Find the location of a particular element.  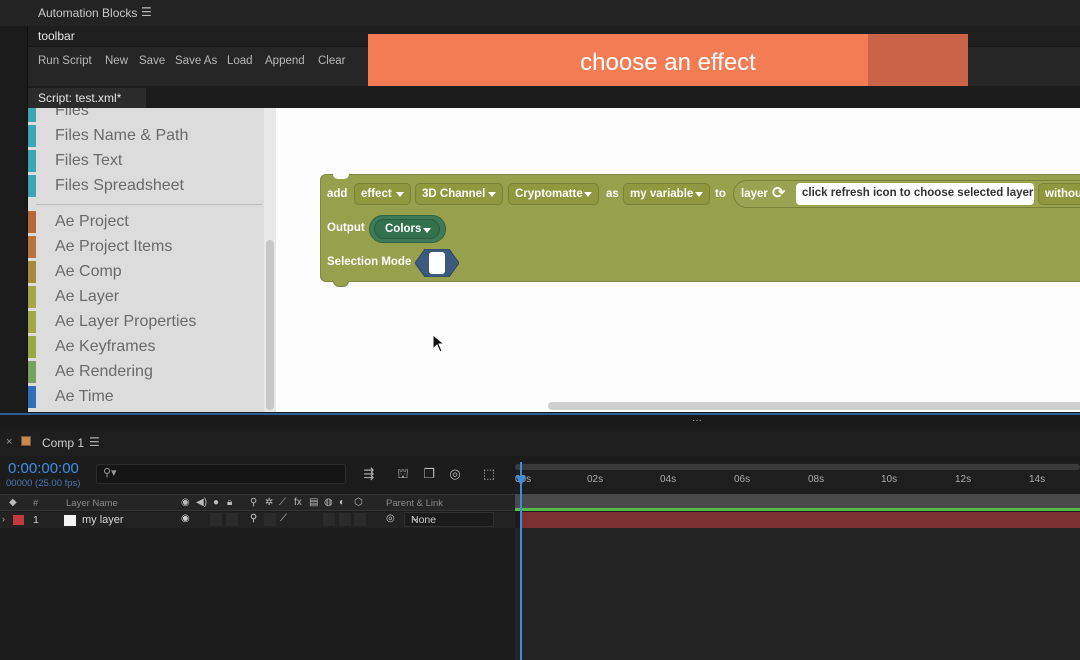

solo-toggle is located at coordinates (216, 519).